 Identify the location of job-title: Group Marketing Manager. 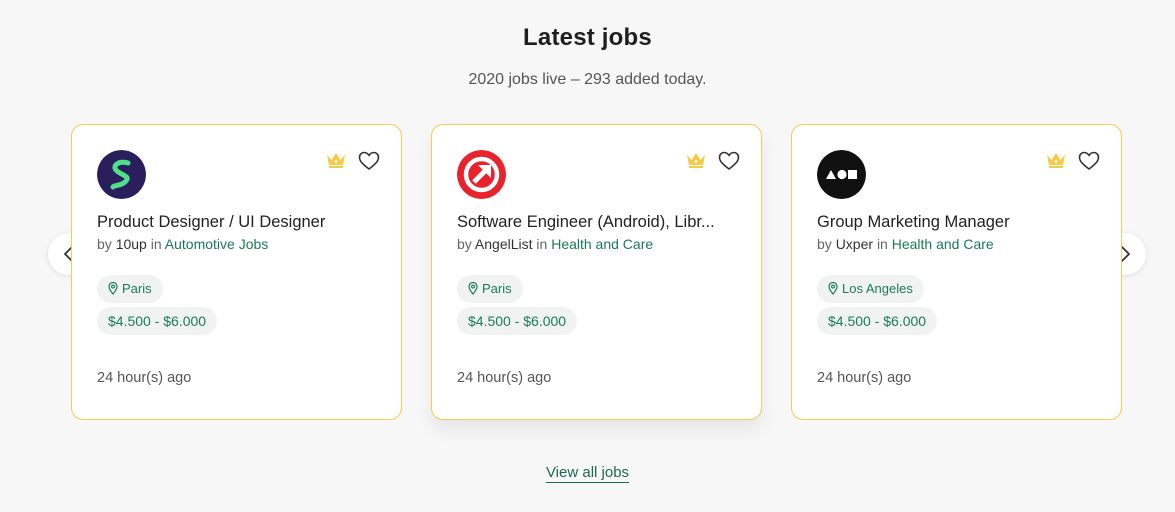
(959, 222).